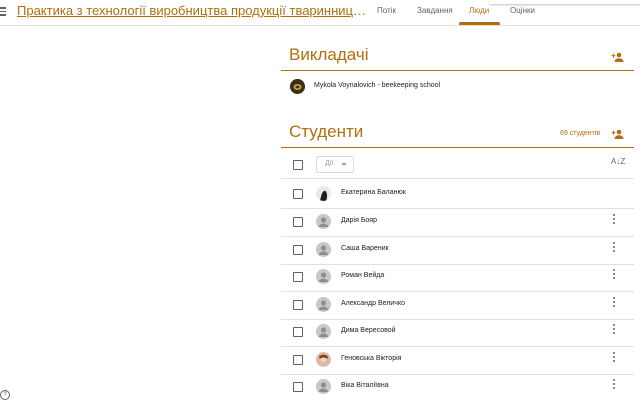  I want to click on teachers-heading: Викладачі, so click(329, 54).